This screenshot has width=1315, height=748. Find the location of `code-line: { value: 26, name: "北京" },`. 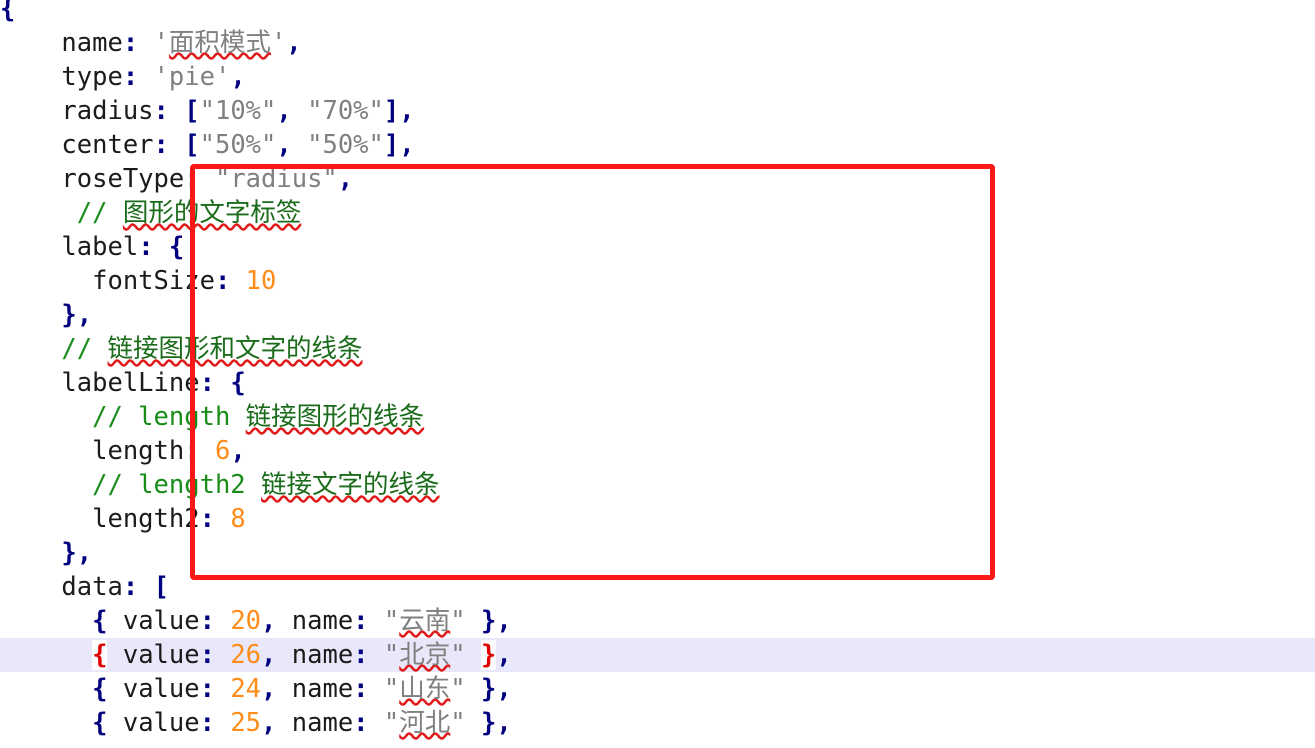

code-line: { value: 26, name: "北京" }, is located at coordinates (657, 655).